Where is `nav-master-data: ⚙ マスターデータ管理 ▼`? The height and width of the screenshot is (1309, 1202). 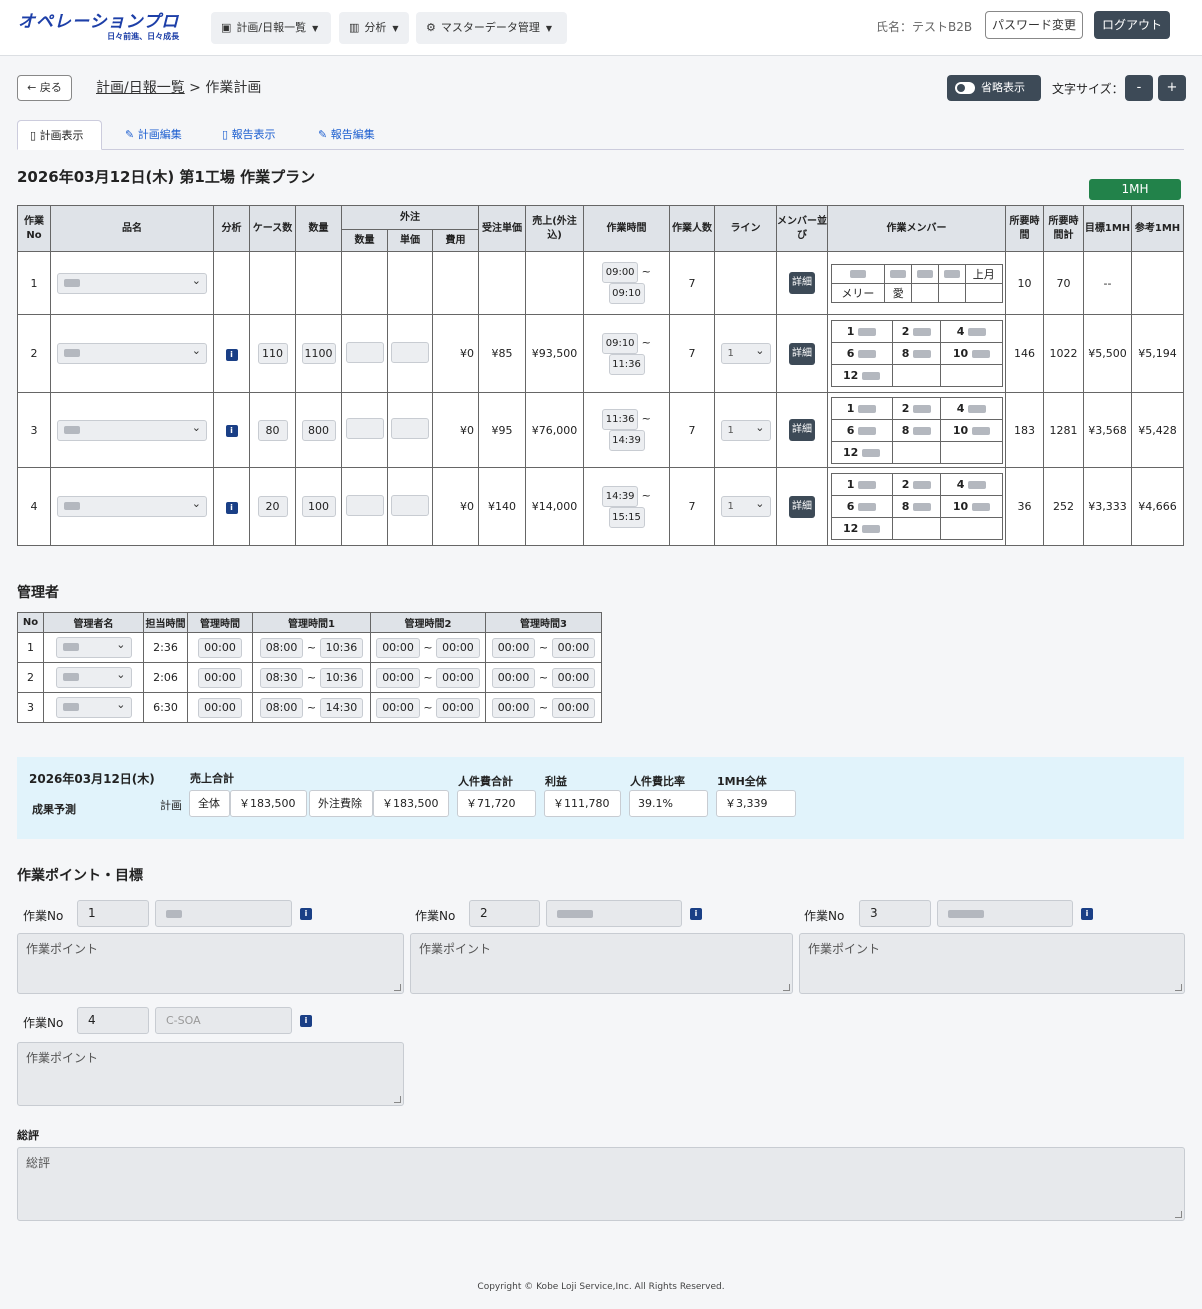
nav-master-data: ⚙ マスターデータ管理 ▼ is located at coordinates (491, 28).